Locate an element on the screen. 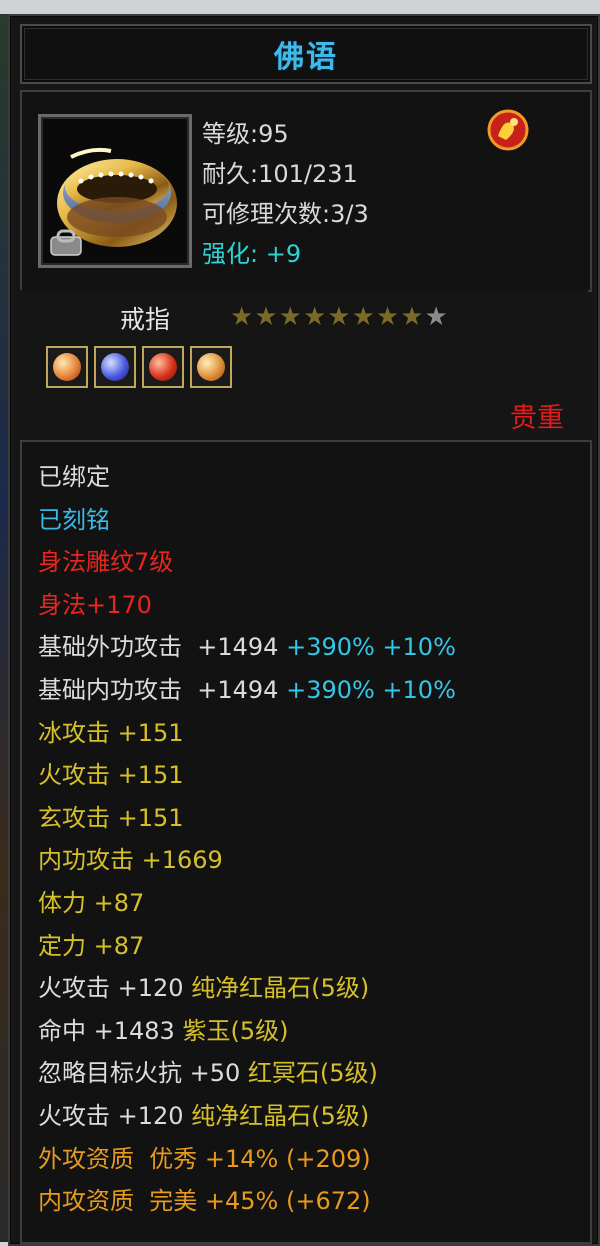 The height and width of the screenshot is (1246, 600). ext-attack-row: 基础外功攻击 +1494 +390% +10% is located at coordinates (247, 647).